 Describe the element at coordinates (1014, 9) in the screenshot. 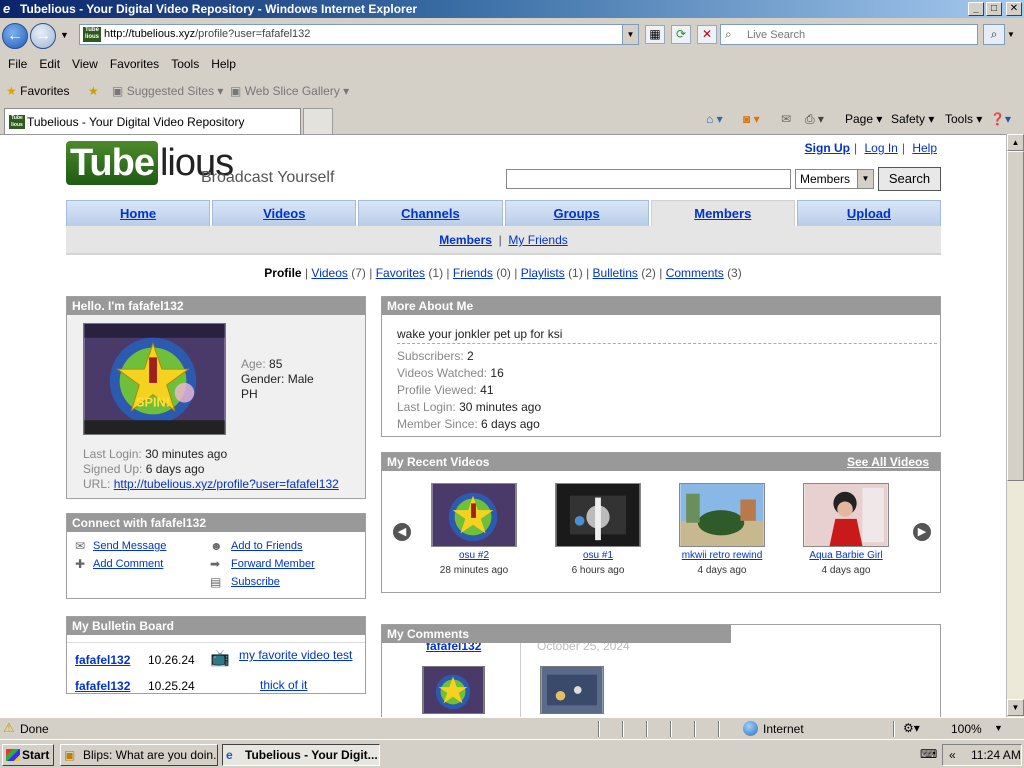

I see `close-button: ✕` at that location.